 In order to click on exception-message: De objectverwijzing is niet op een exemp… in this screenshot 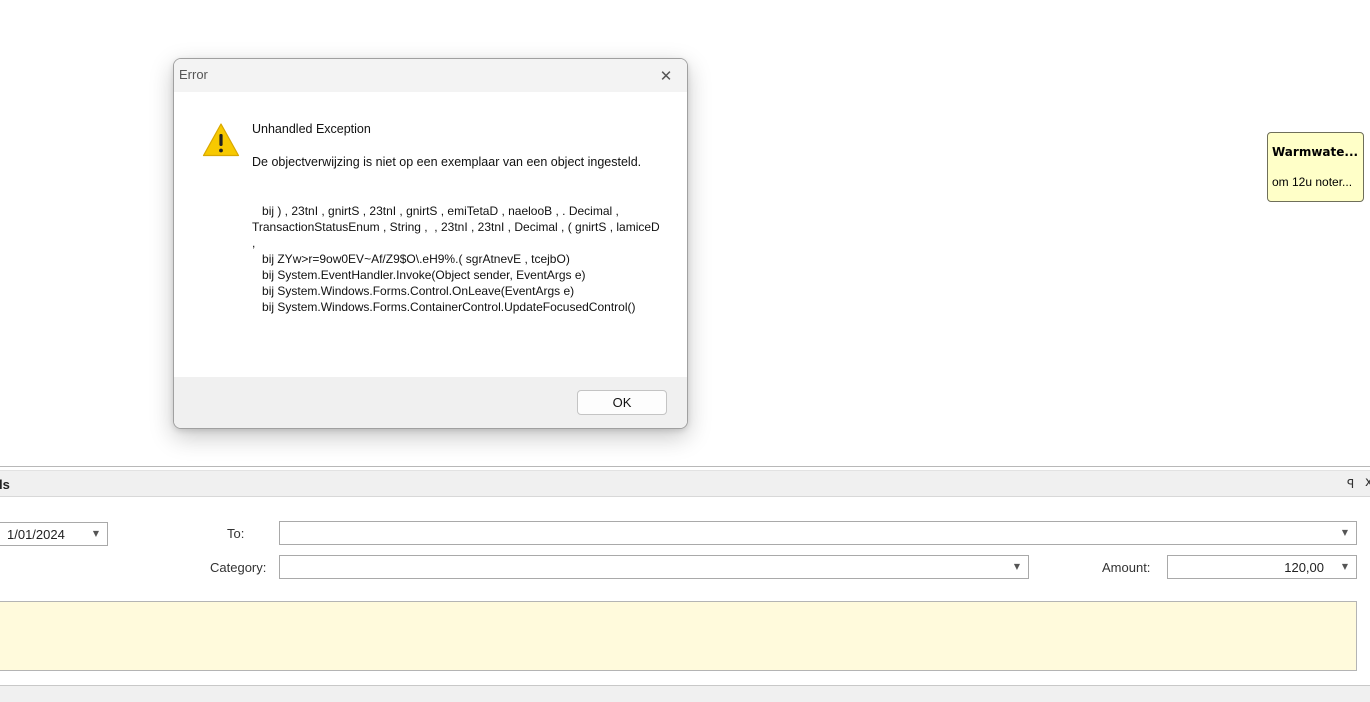, I will do `click(447, 162)`.